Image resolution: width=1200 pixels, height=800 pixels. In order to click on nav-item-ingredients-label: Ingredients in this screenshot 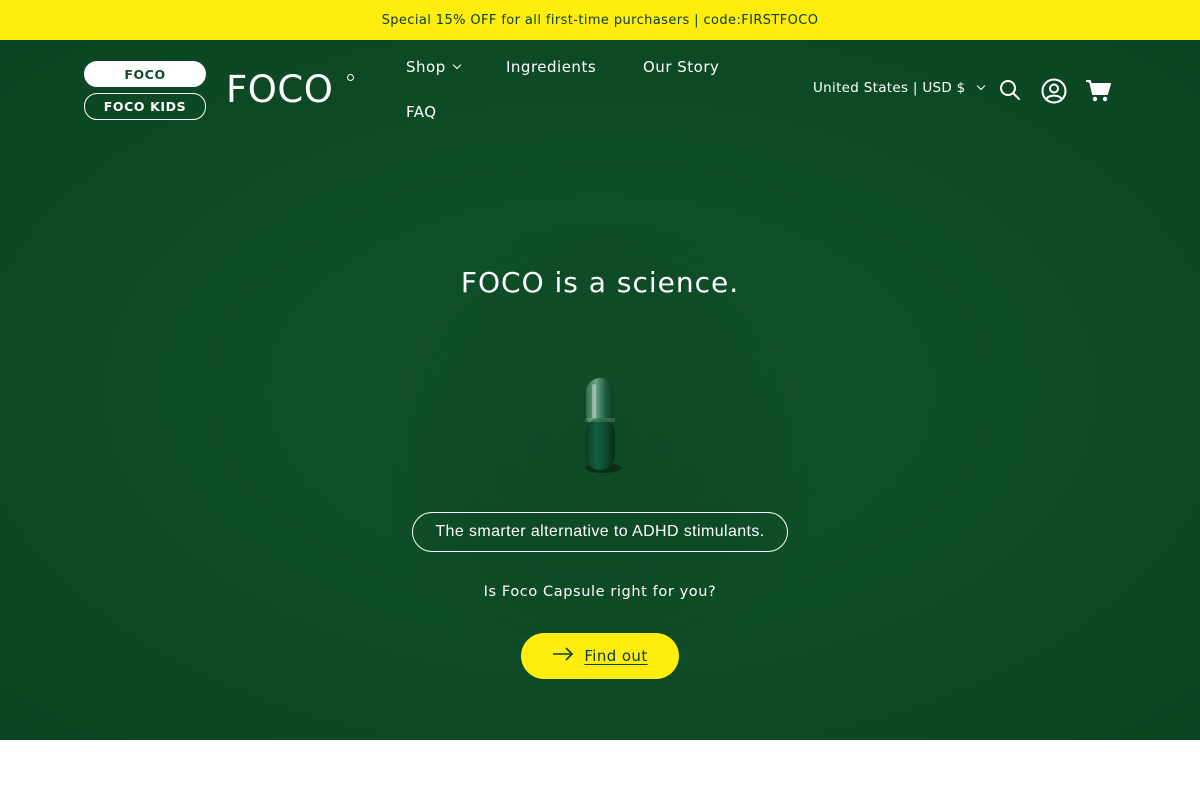, I will do `click(551, 67)`.